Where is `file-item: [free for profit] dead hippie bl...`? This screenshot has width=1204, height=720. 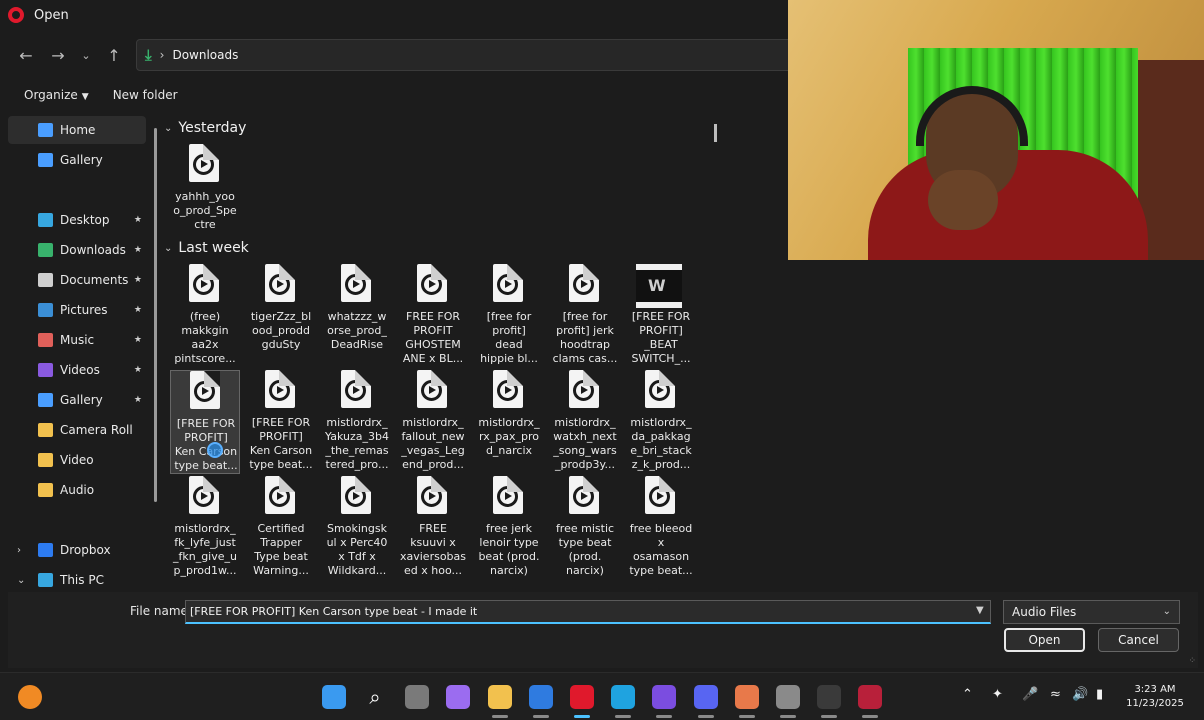 file-item: [free for profit] dead hippie bl... is located at coordinates (509, 316).